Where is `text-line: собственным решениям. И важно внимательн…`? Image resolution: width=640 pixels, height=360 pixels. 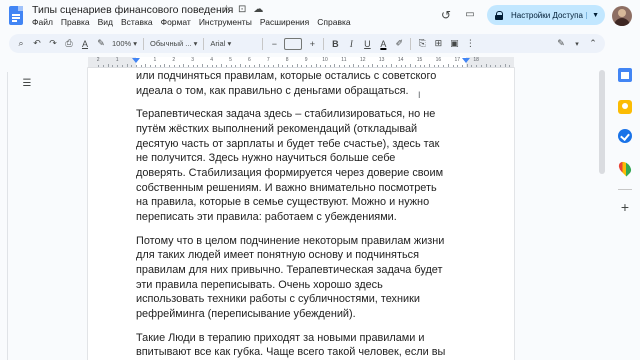
text-line: собственным решениям. И важно внимательн… is located at coordinates (298, 188).